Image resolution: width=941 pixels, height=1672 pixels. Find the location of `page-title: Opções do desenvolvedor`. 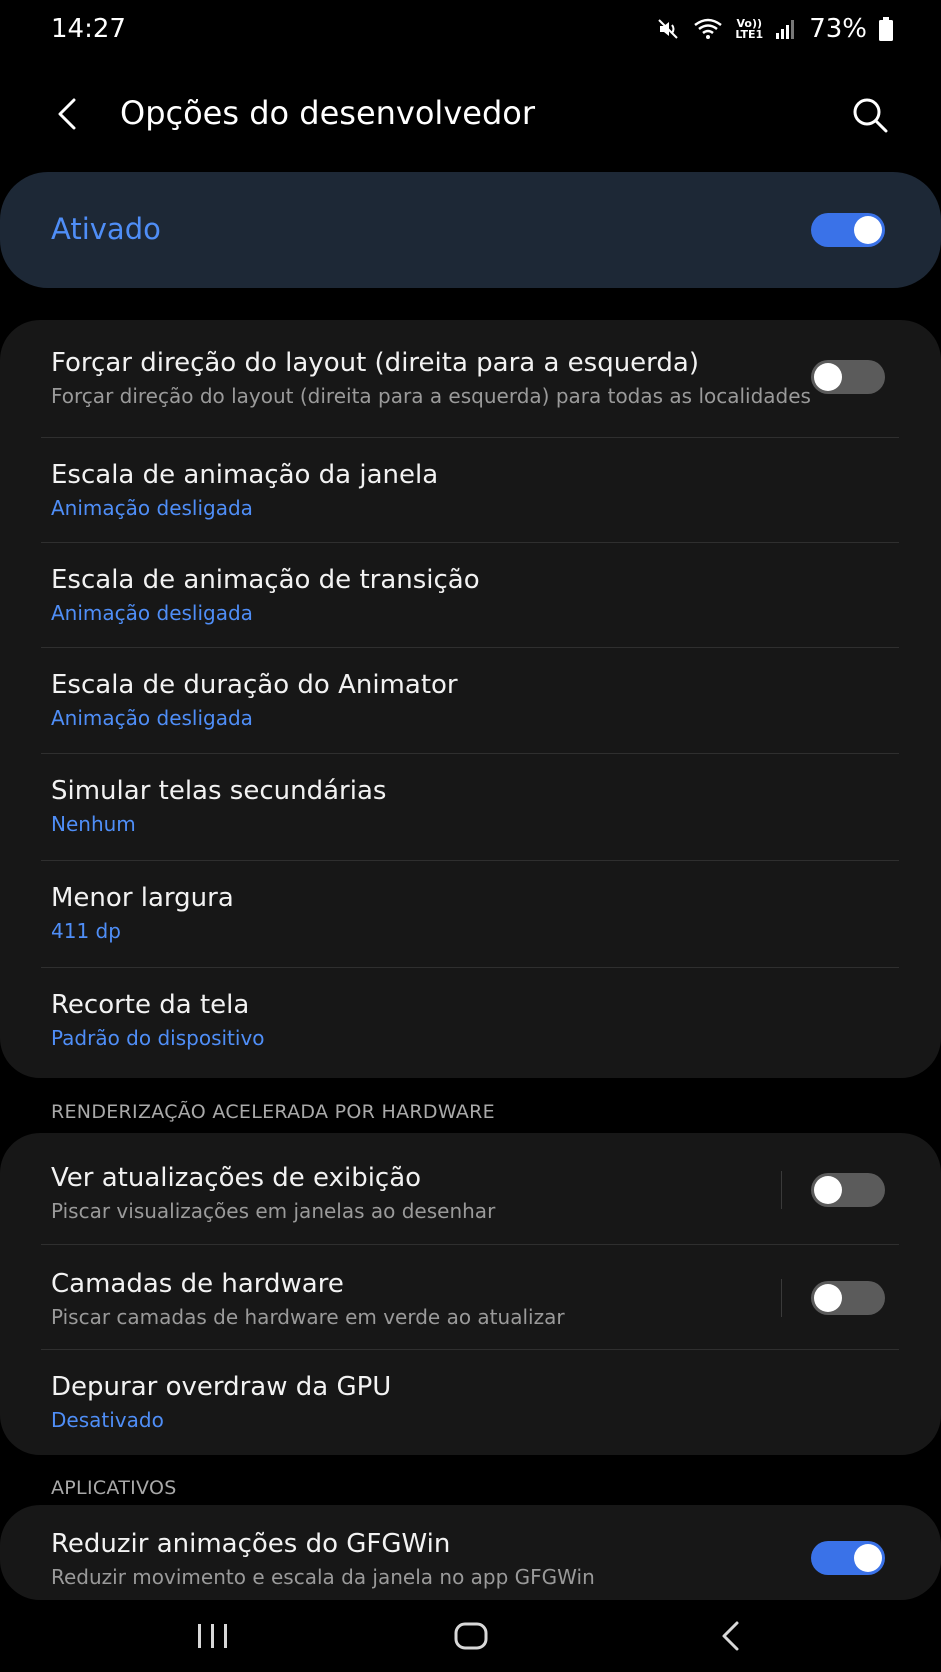

page-title: Opções do desenvolvedor is located at coordinates (327, 113).